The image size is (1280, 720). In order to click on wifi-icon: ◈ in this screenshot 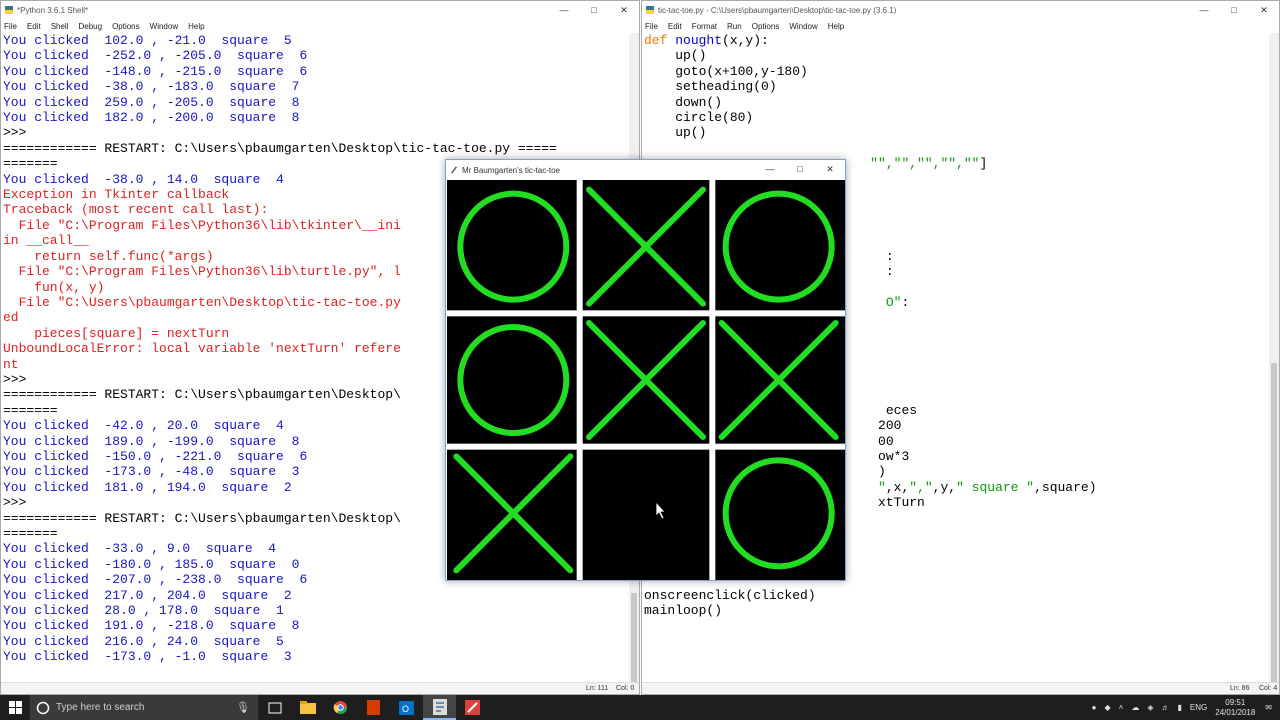, I will do `click(1150, 707)`.